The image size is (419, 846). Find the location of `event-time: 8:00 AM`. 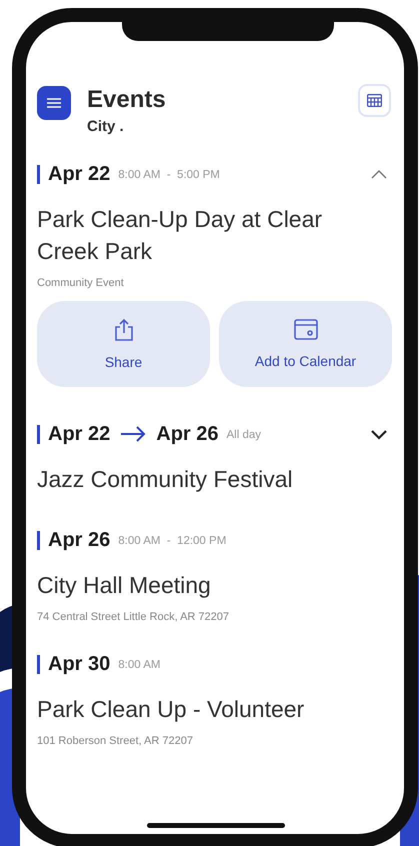

event-time: 8:00 AM is located at coordinates (139, 665).